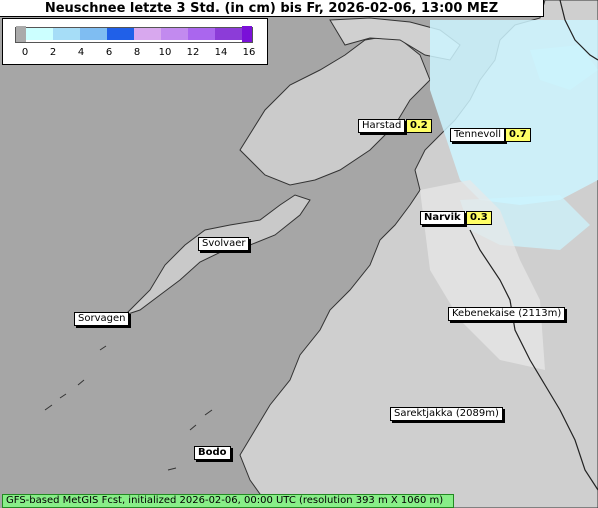 Image resolution: width=598 pixels, height=508 pixels. I want to click on place-label-sorvagen: Sorvagen, so click(102, 319).